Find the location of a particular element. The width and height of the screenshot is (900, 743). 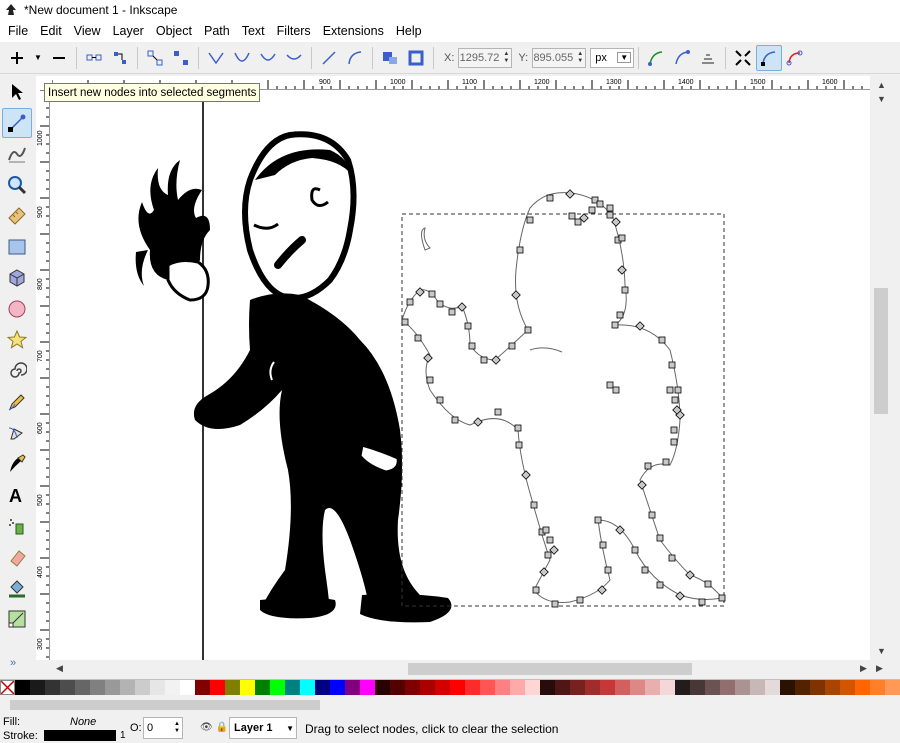

palette-scrollbar is located at coordinates (450, 705).